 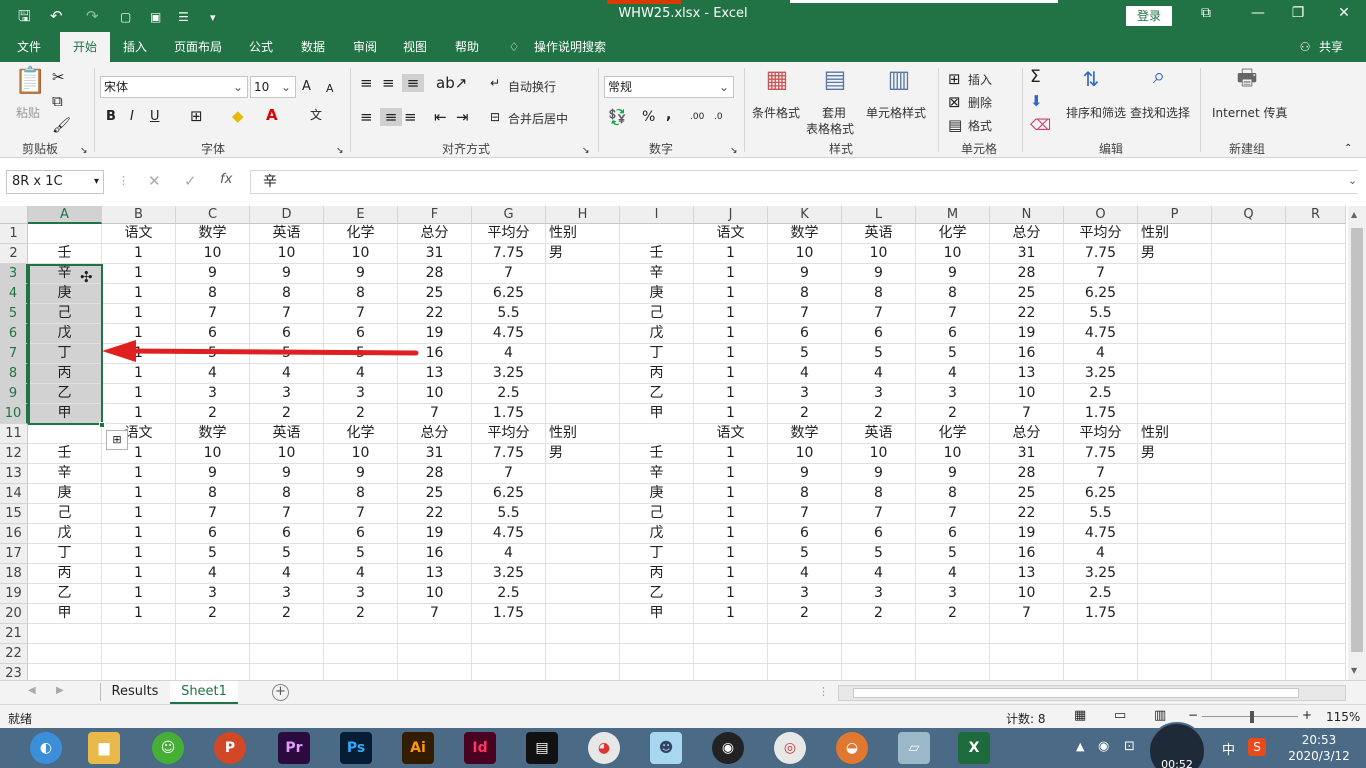 I want to click on sogou-ime-icon: S, so click(x=1257, y=747).